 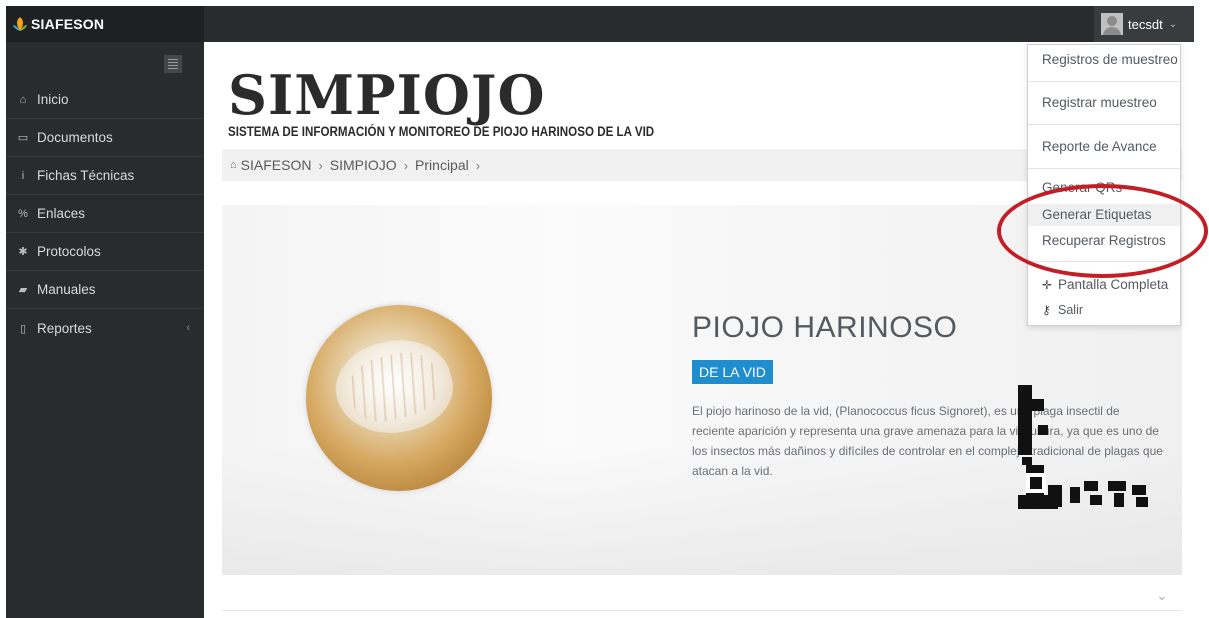 What do you see at coordinates (188, 328) in the screenshot?
I see `chevron-left-icon: ‹` at bounding box center [188, 328].